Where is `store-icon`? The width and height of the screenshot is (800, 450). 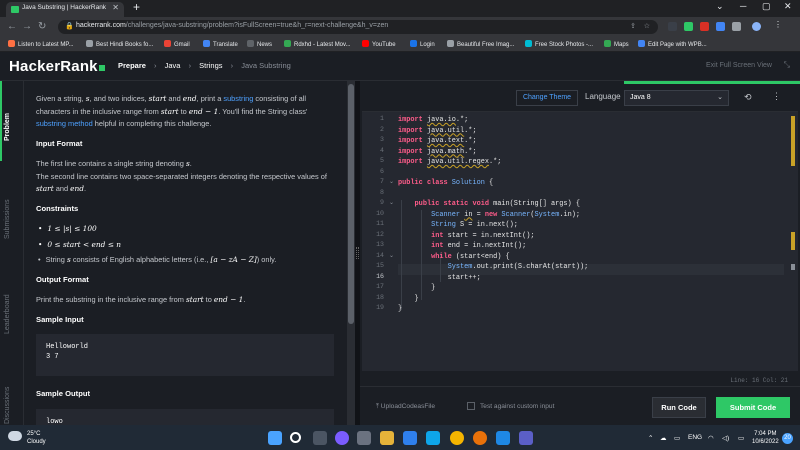
store-icon is located at coordinates (433, 438).